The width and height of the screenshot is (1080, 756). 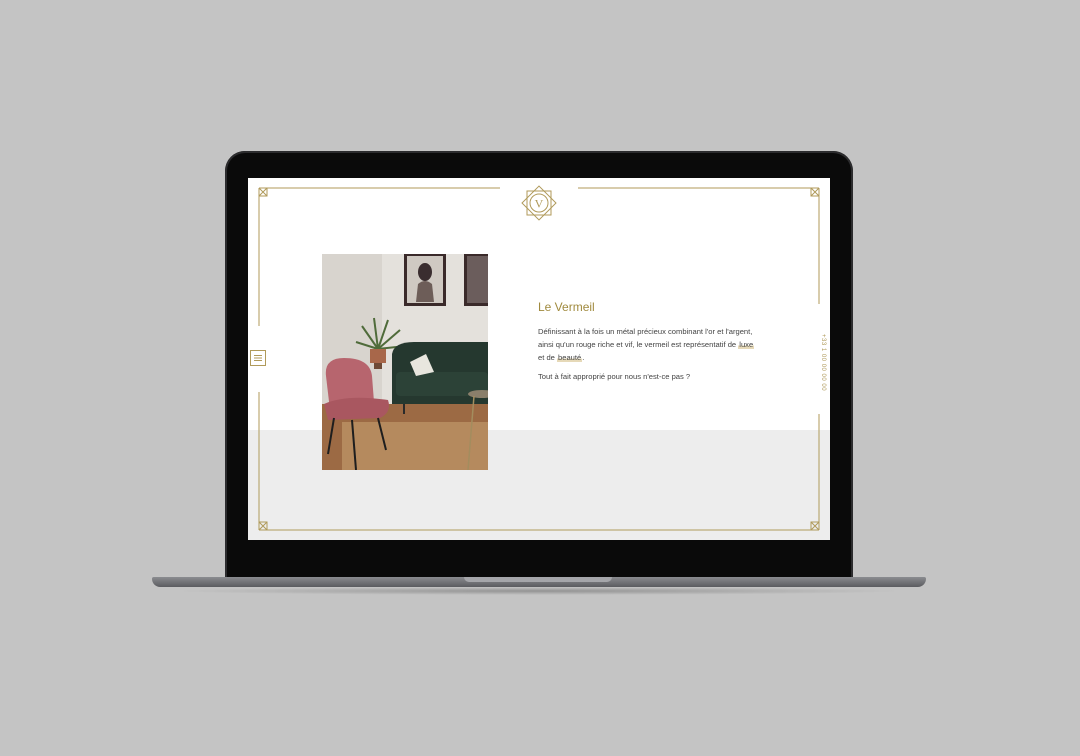 I want to click on logo-icon: V, so click(x=539, y=203).